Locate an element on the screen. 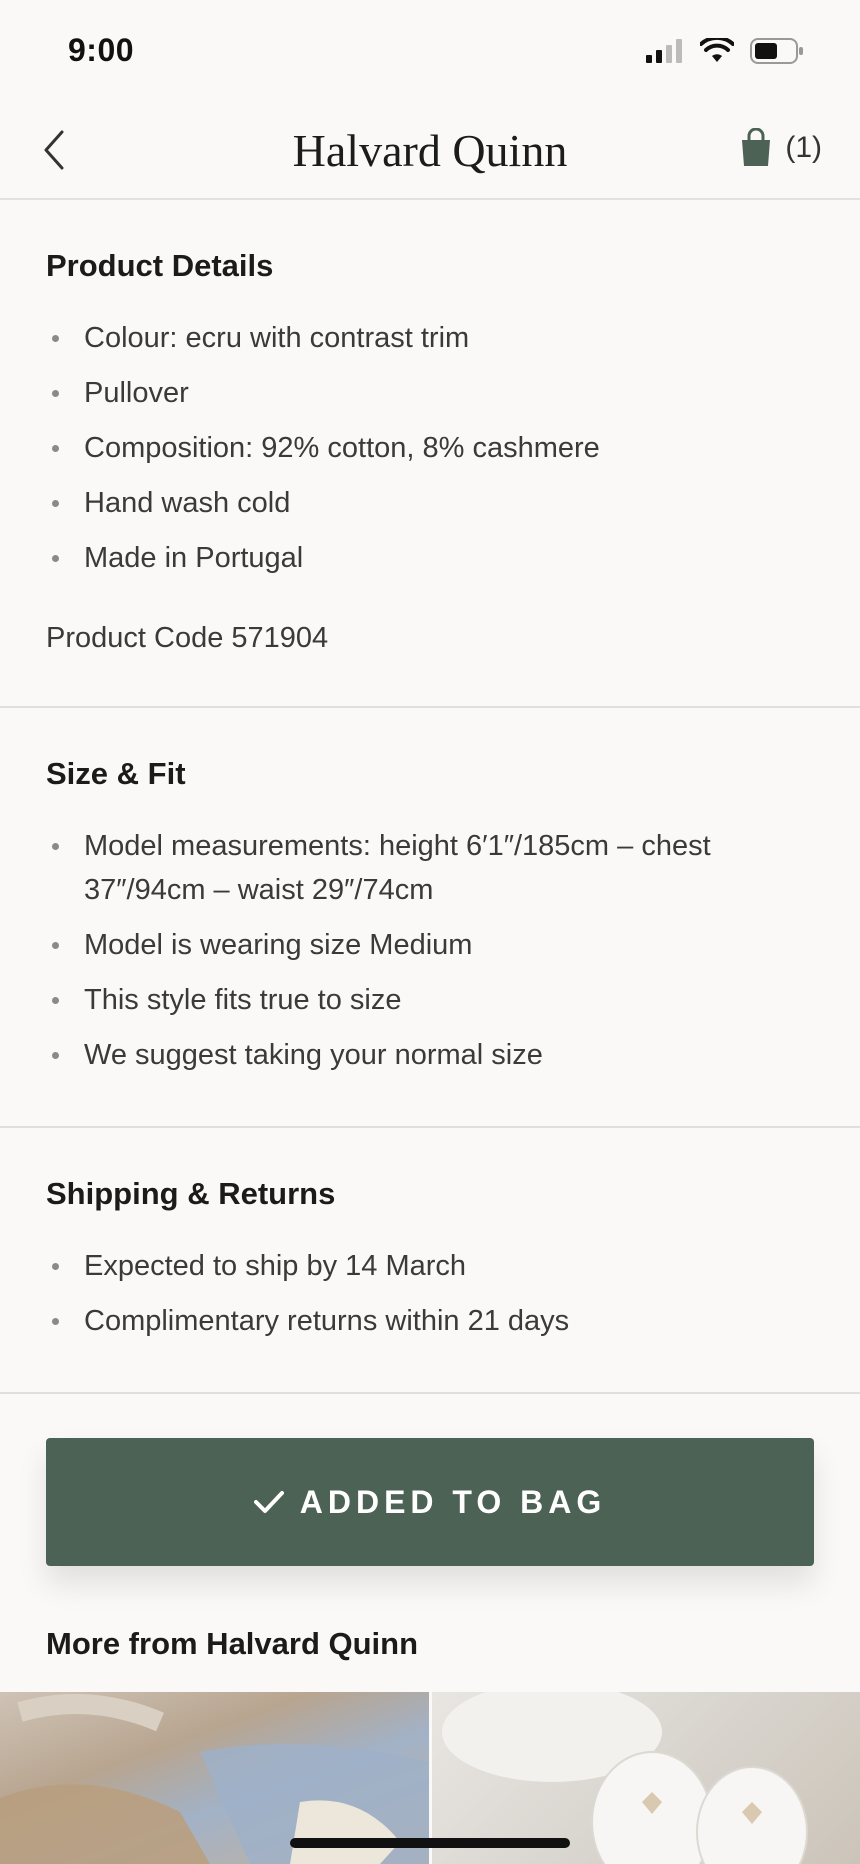 The width and height of the screenshot is (860, 1864). shipping-returns-heading: Shipping & Returns is located at coordinates (191, 1193).